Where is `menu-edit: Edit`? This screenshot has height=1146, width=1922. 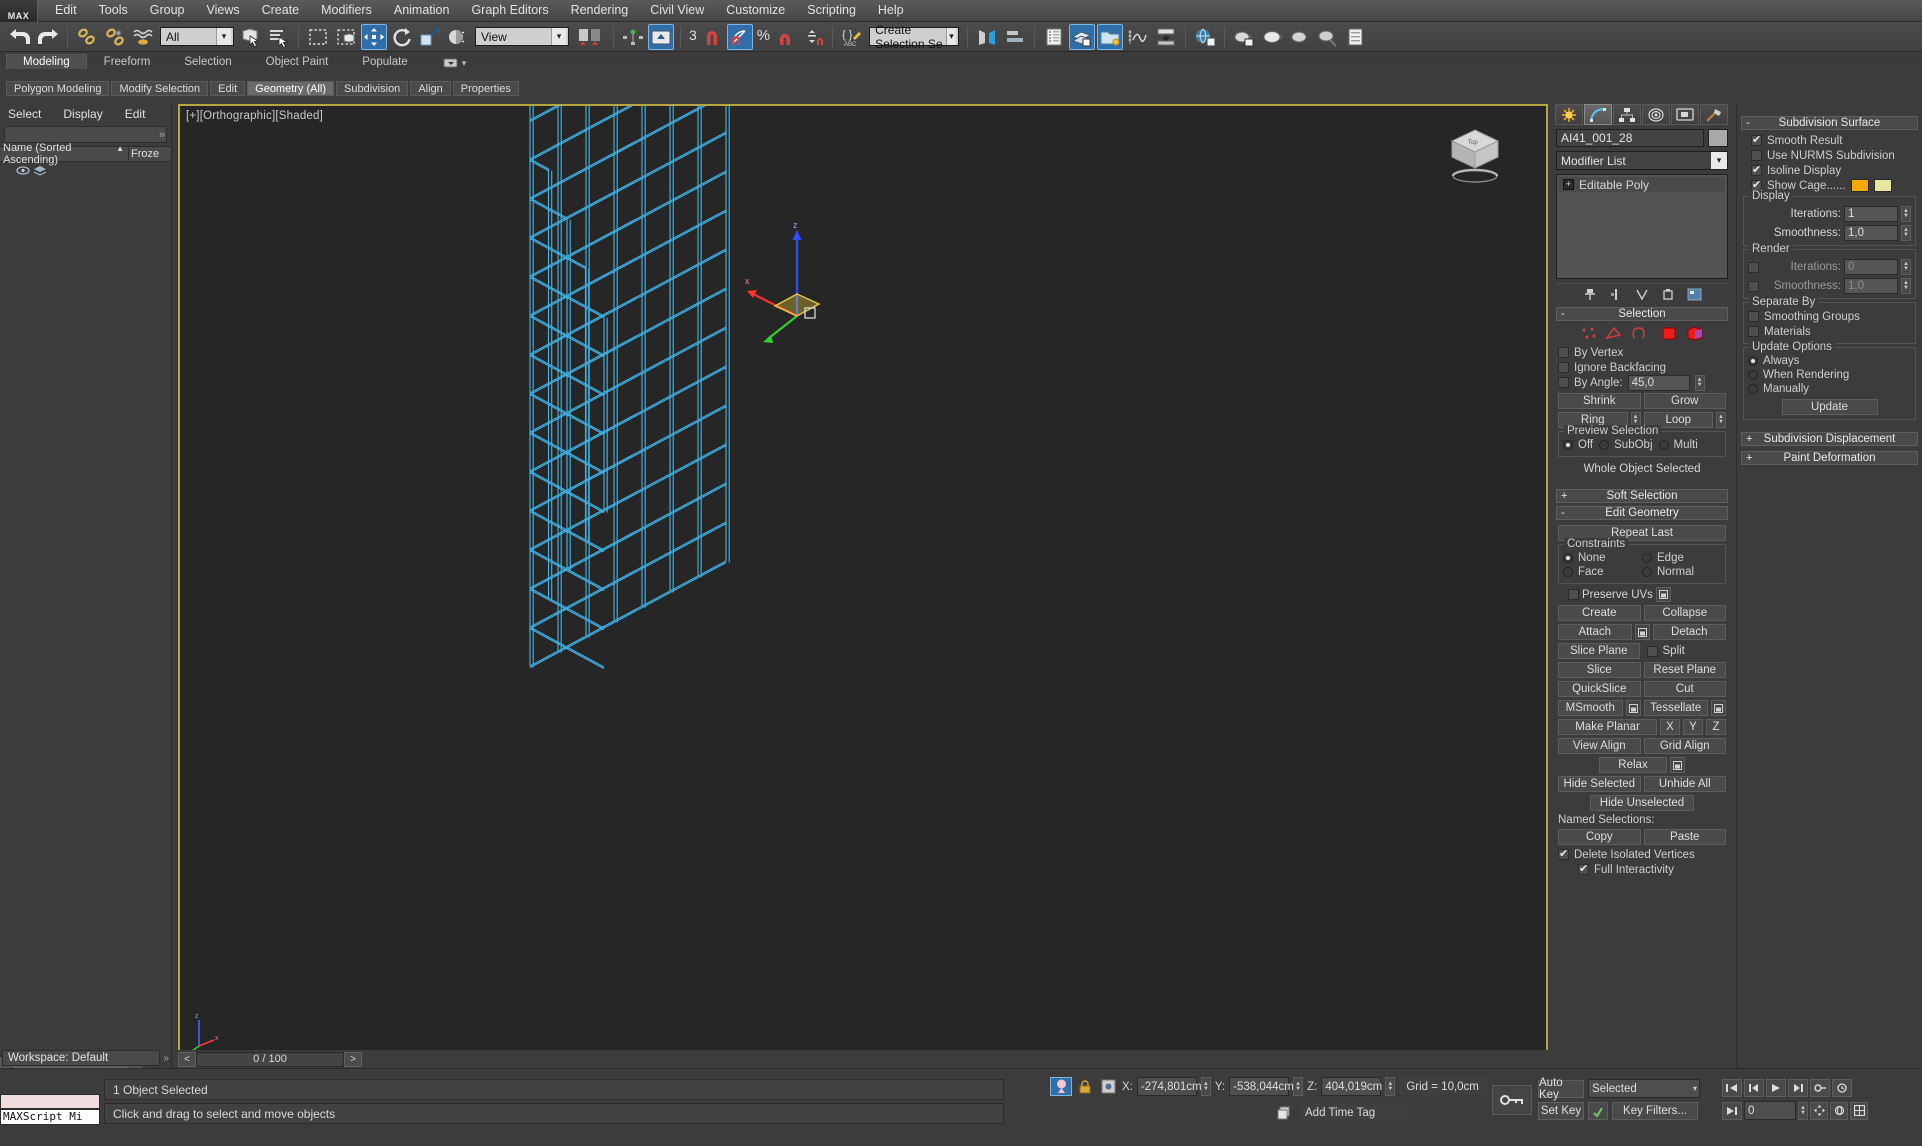
menu-edit: Edit is located at coordinates (66, 10).